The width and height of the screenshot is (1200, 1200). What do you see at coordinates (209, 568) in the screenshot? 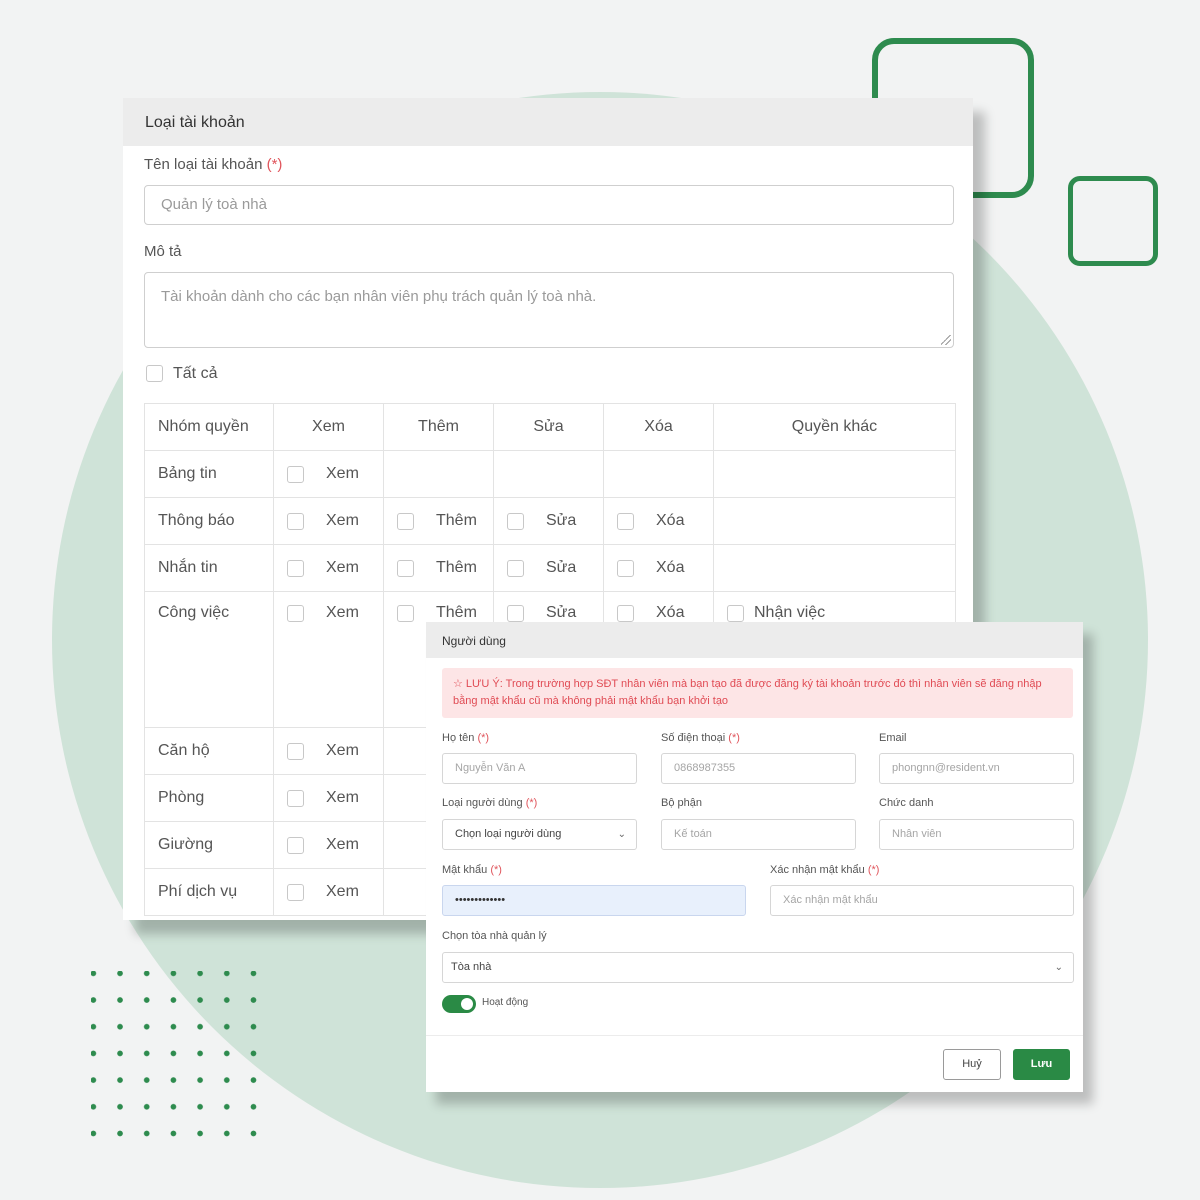
I see `permission-group-name: Nhắn tin` at bounding box center [209, 568].